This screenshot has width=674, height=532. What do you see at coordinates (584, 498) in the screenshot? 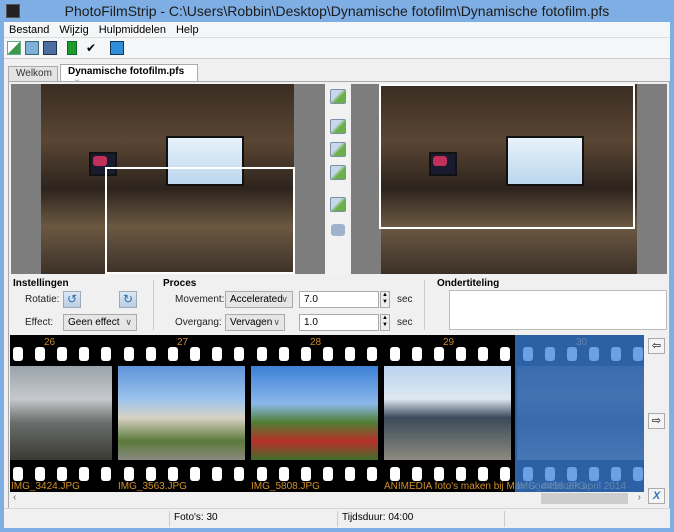
I see `scrollbar-thumb` at bounding box center [584, 498].